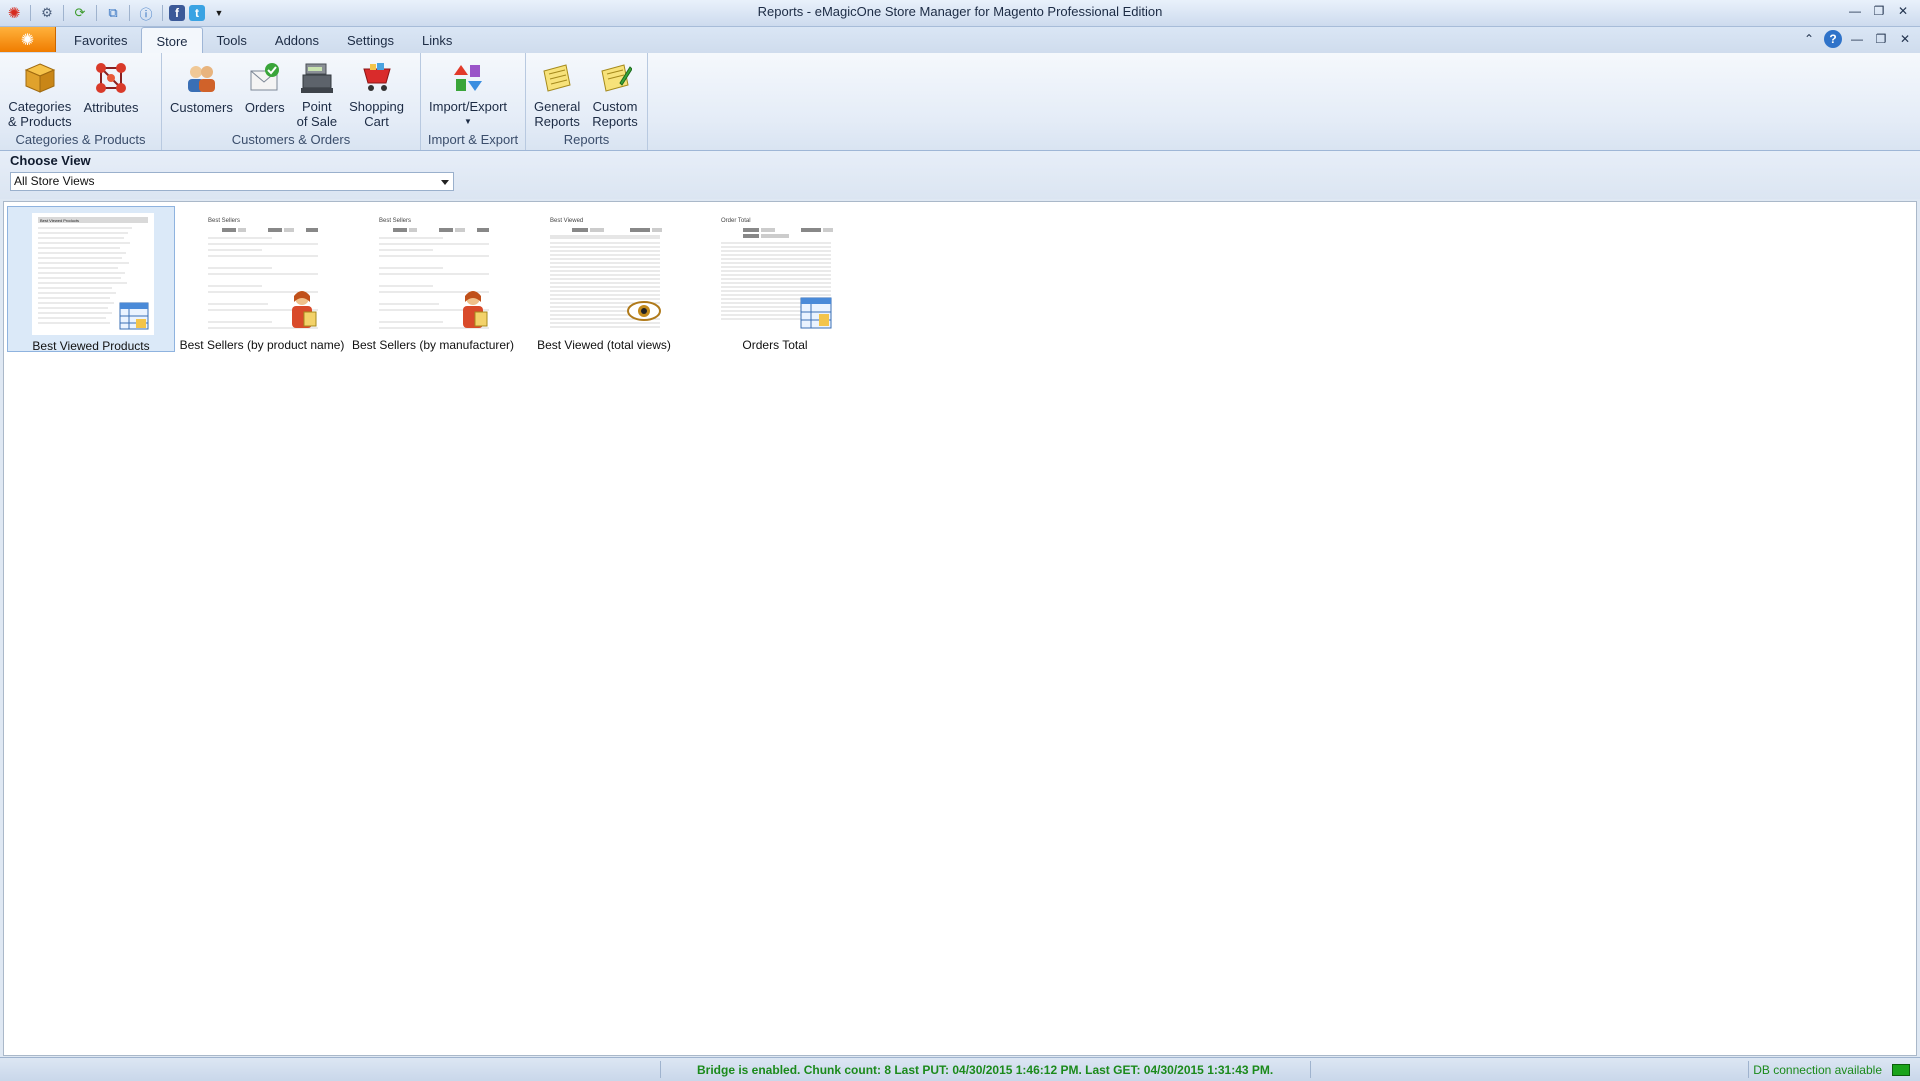 The width and height of the screenshot is (1920, 1081). What do you see at coordinates (566, 221) in the screenshot?
I see `thumb-heading: Best Viewed` at bounding box center [566, 221].